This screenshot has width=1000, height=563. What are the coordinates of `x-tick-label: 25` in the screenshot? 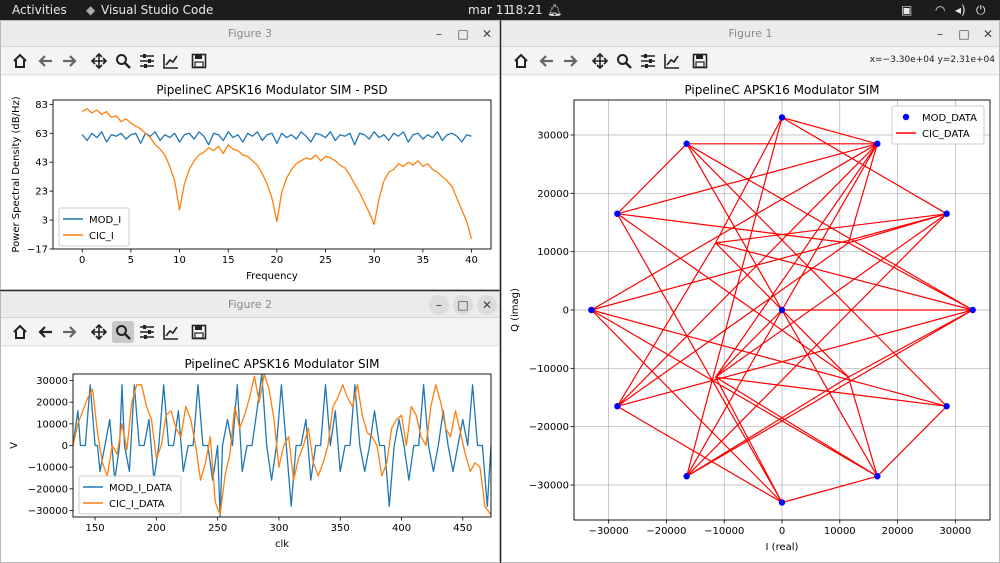 It's located at (325, 260).